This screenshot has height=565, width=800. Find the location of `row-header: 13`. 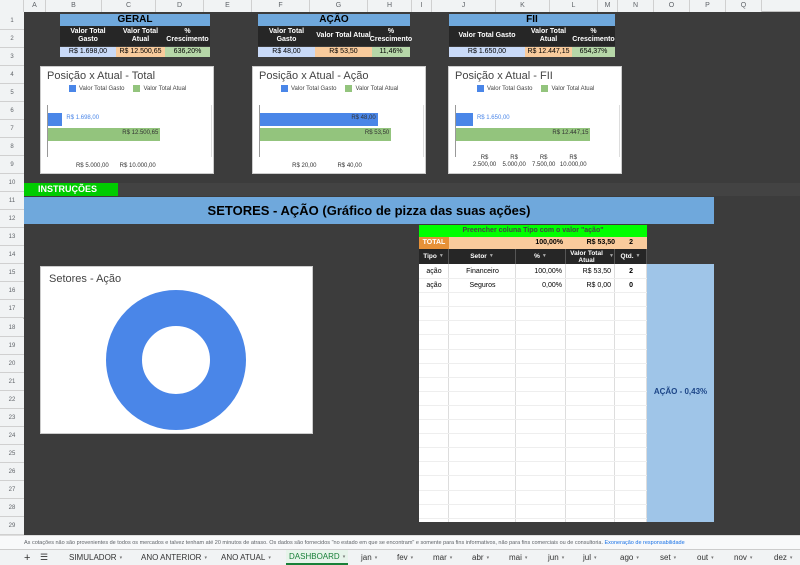

row-header: 13 is located at coordinates (12, 237).